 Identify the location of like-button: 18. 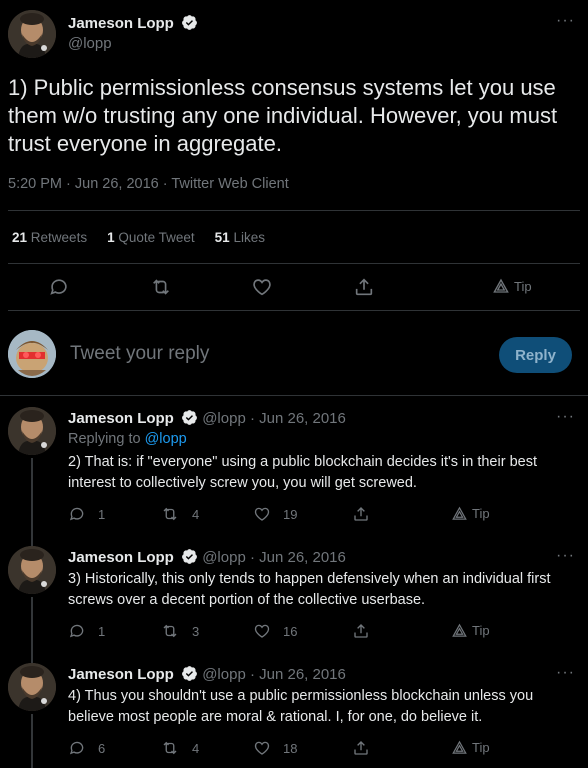
(275, 748).